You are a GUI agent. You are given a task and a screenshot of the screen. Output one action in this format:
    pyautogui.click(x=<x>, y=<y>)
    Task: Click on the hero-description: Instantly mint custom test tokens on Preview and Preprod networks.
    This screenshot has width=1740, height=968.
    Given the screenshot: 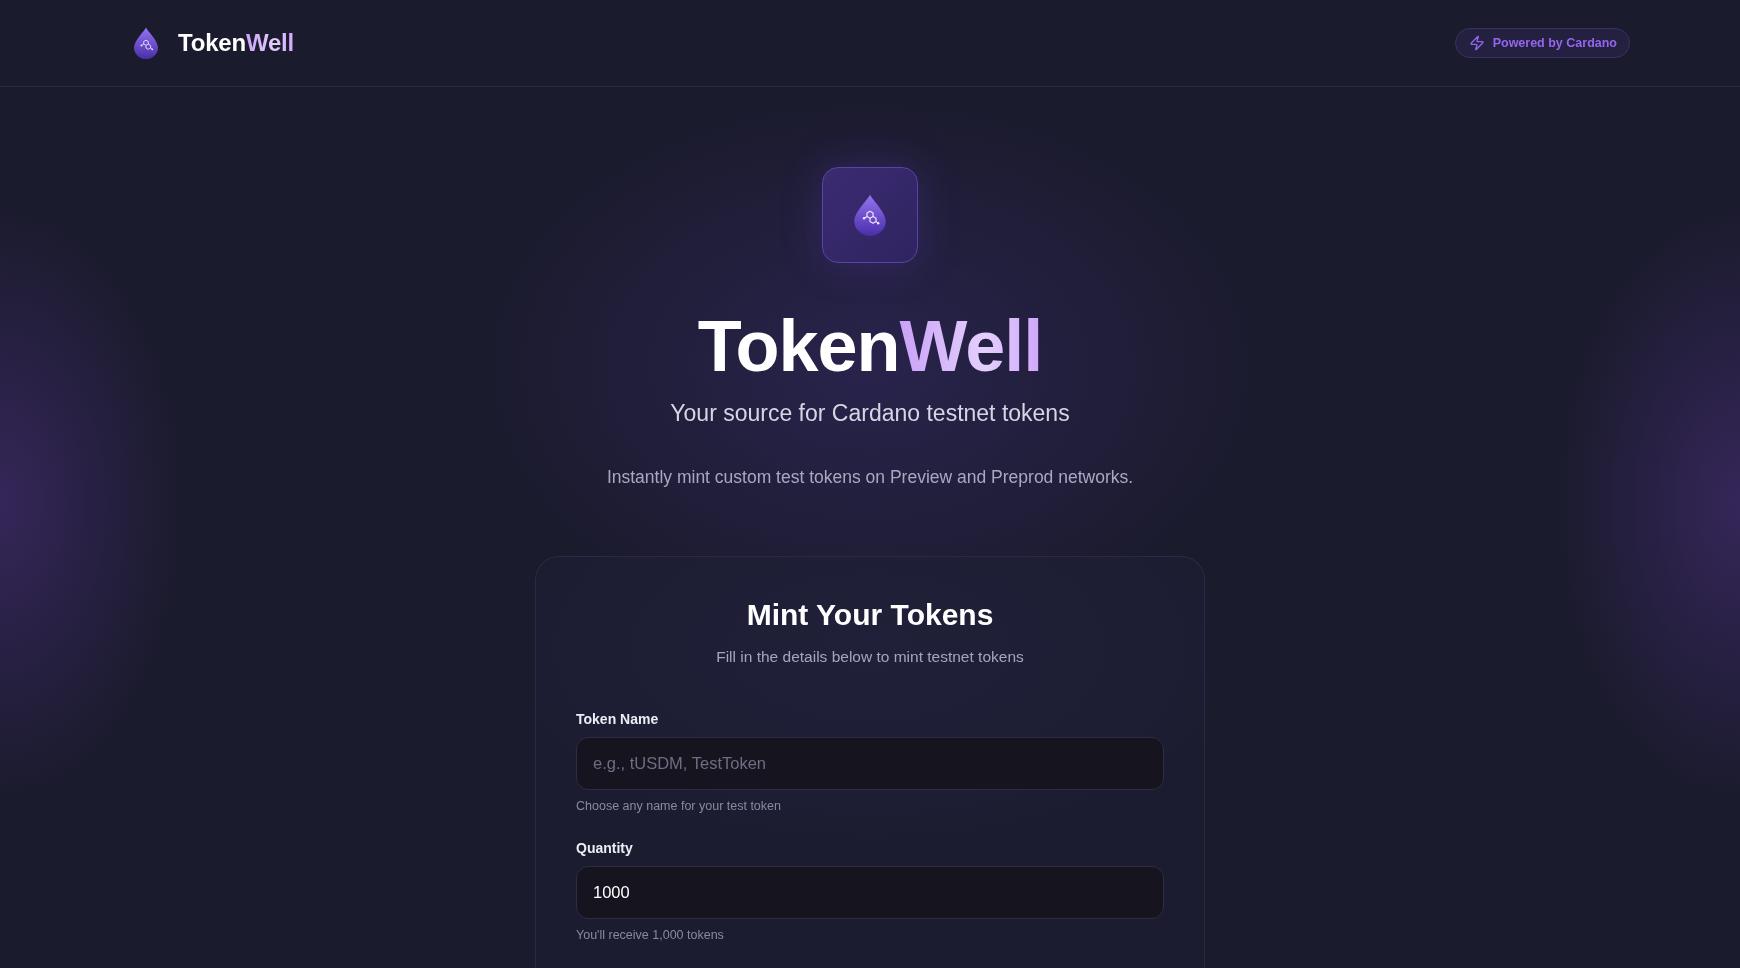 What is the action you would take?
    pyautogui.click(x=870, y=478)
    